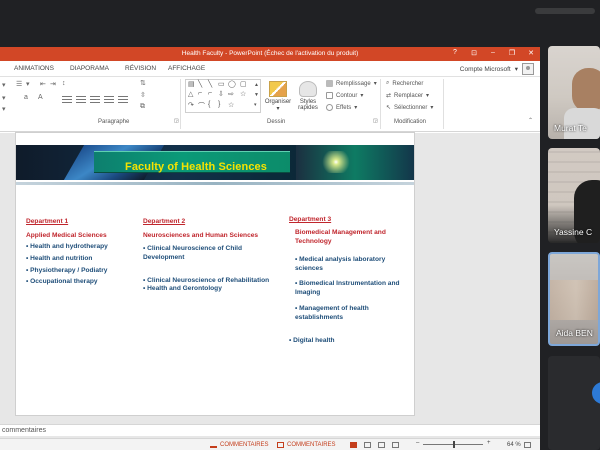 This screenshot has width=600, height=450. I want to click on zoom-level: 64 %, so click(514, 445).